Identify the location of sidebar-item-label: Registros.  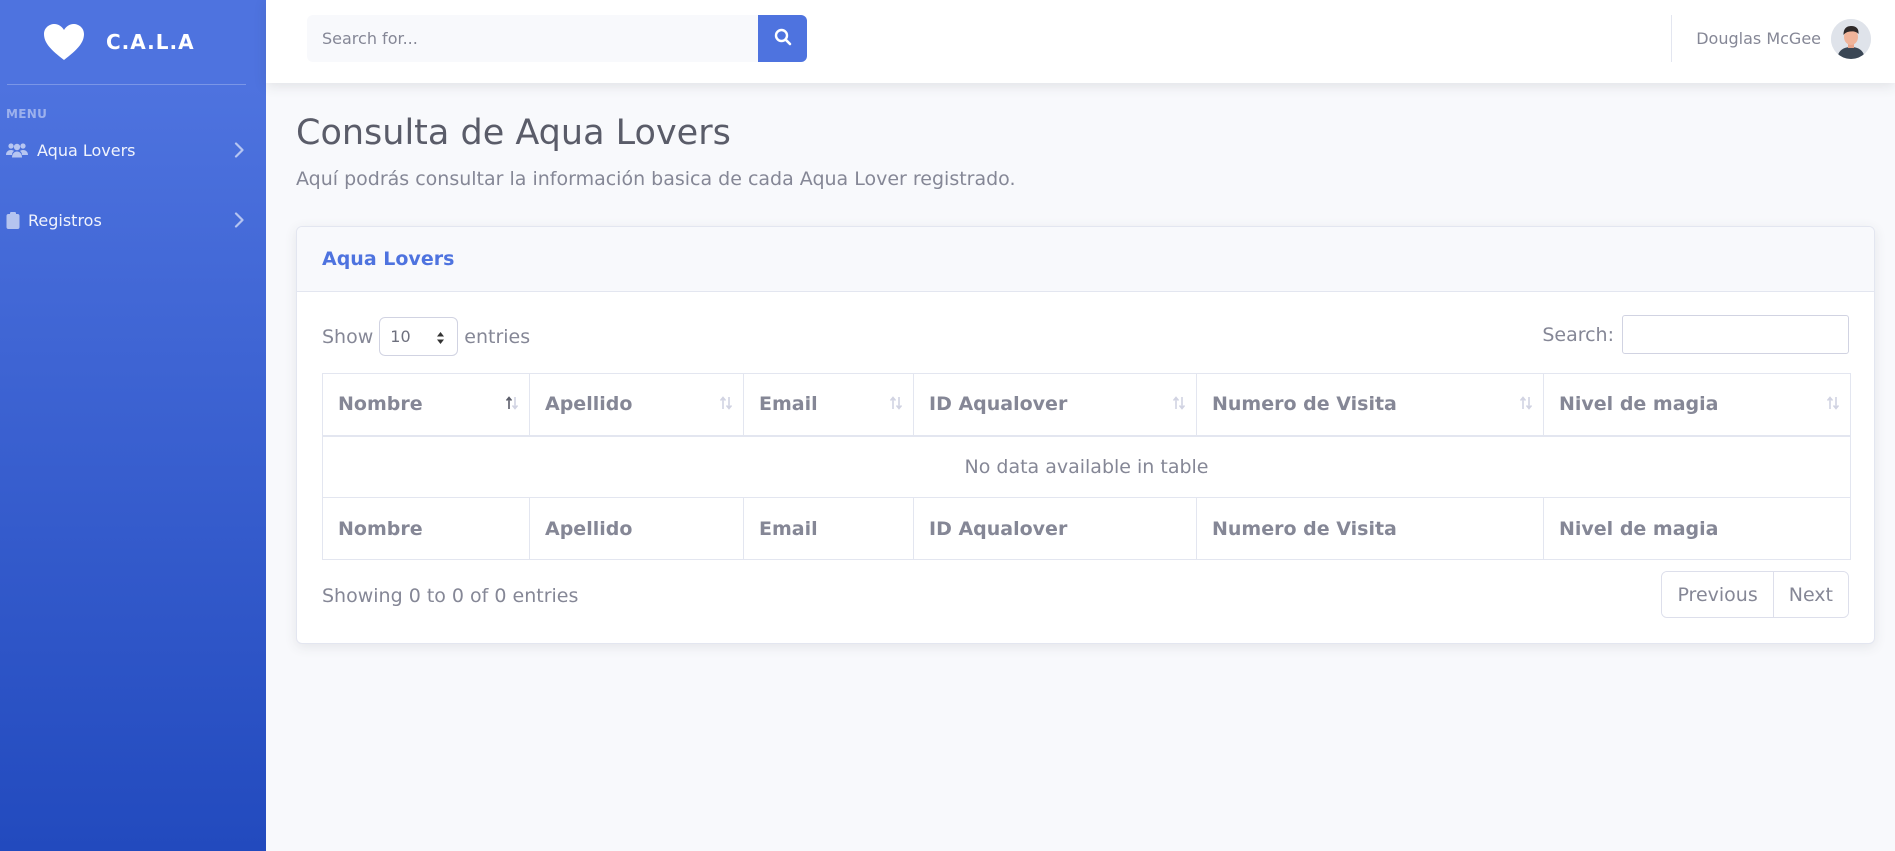
(65, 220).